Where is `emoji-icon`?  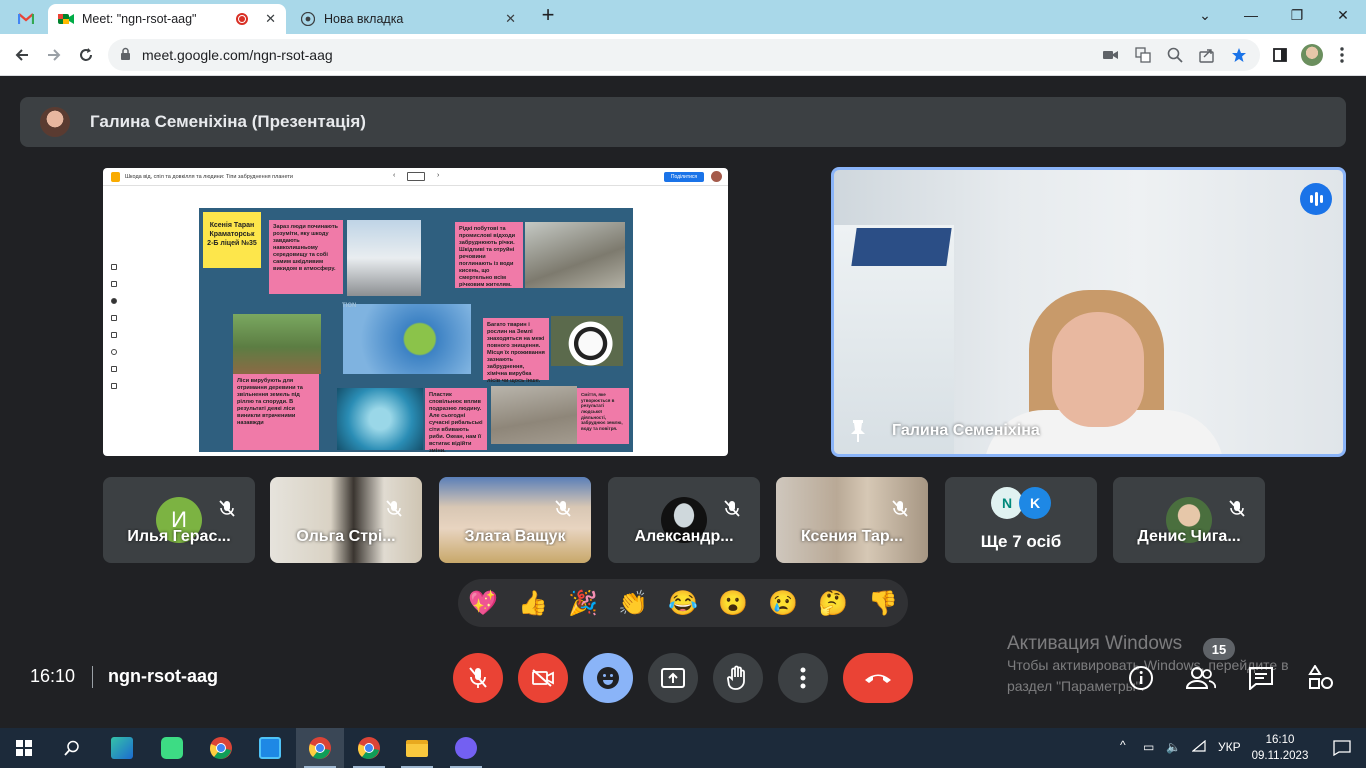
emoji-icon is located at coordinates (608, 678).